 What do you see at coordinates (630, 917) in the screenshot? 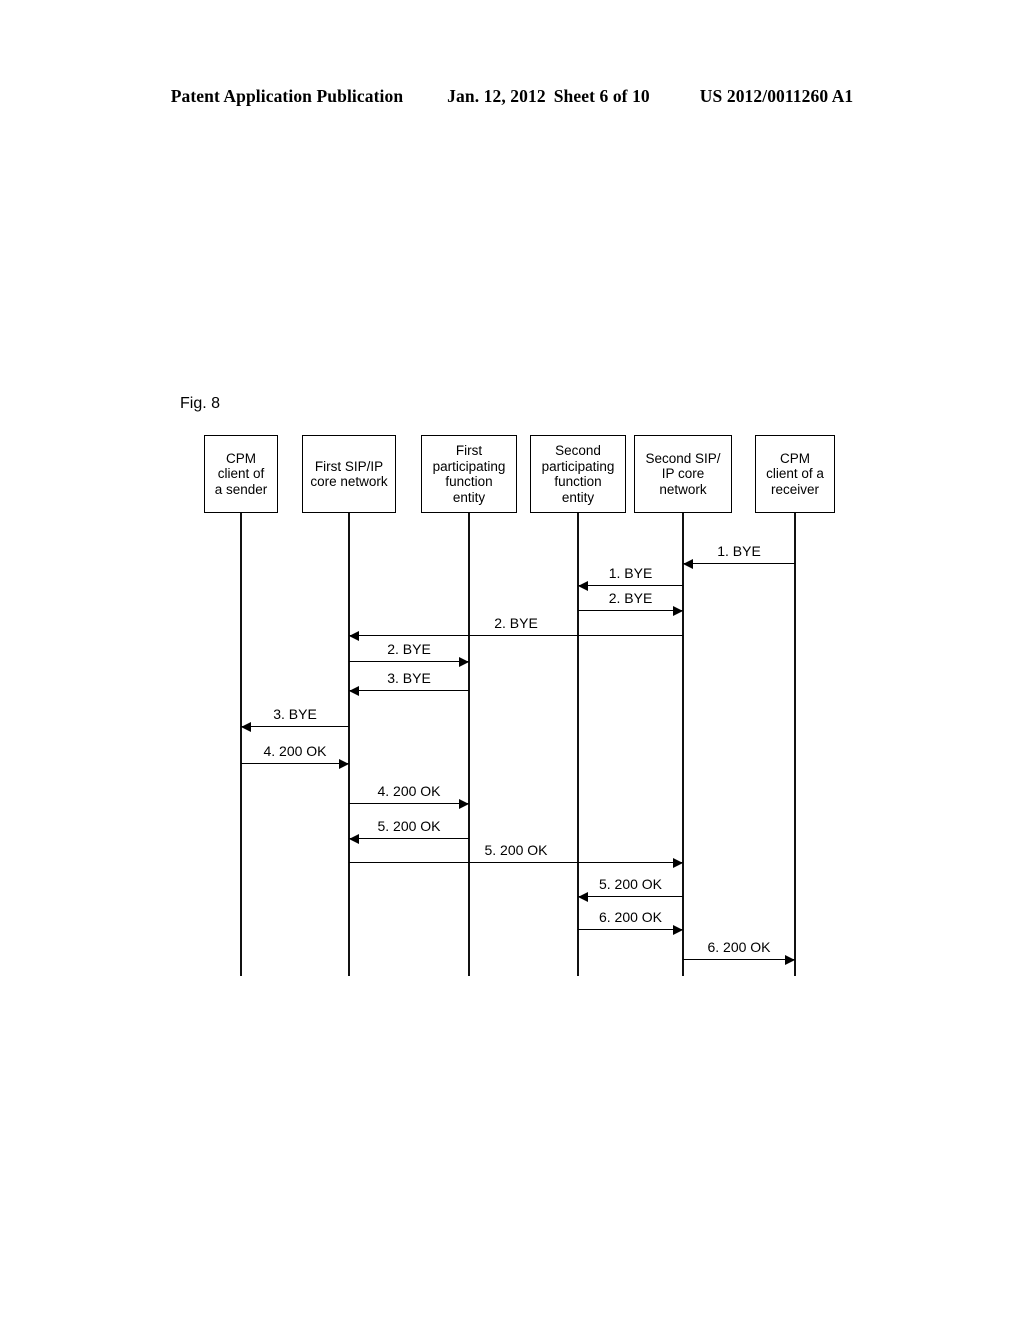
I see `message-label-m13: 6. 200 OK` at bounding box center [630, 917].